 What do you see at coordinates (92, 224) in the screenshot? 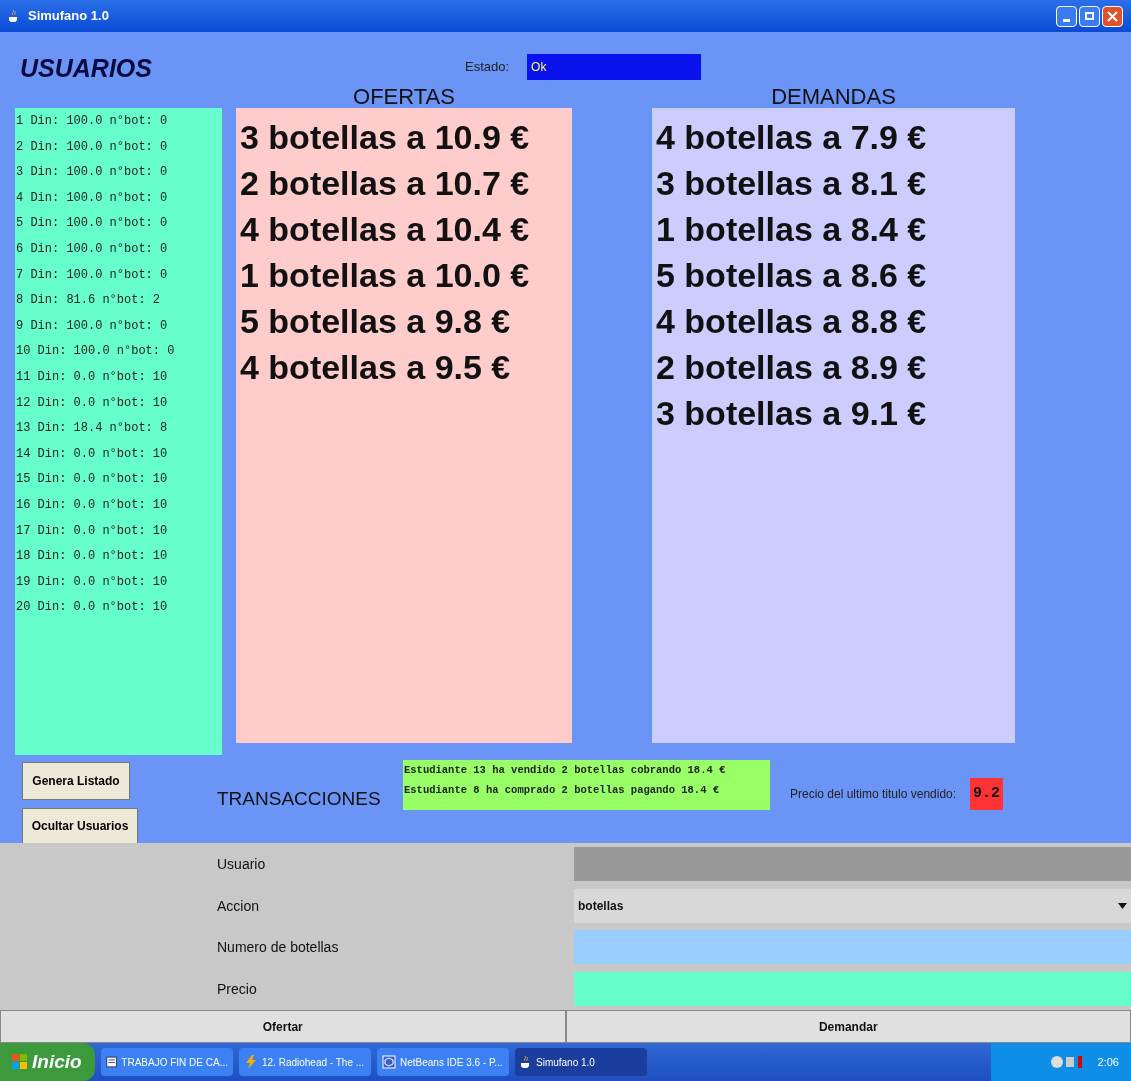
I see `user-row-text: 5 Din: 100.0 n°bot: 0` at bounding box center [92, 224].